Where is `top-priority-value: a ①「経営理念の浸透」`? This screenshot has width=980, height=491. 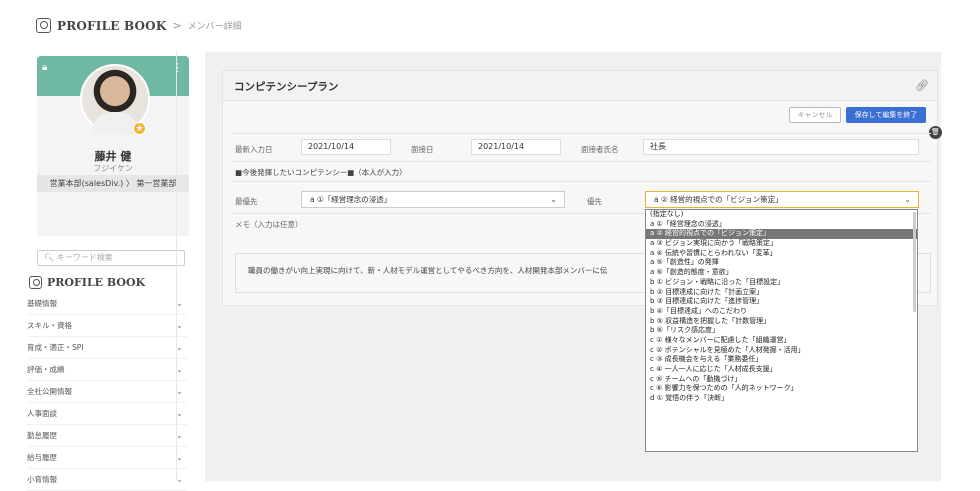 top-priority-value: a ①「経営理念の浸透」 is located at coordinates (351, 199).